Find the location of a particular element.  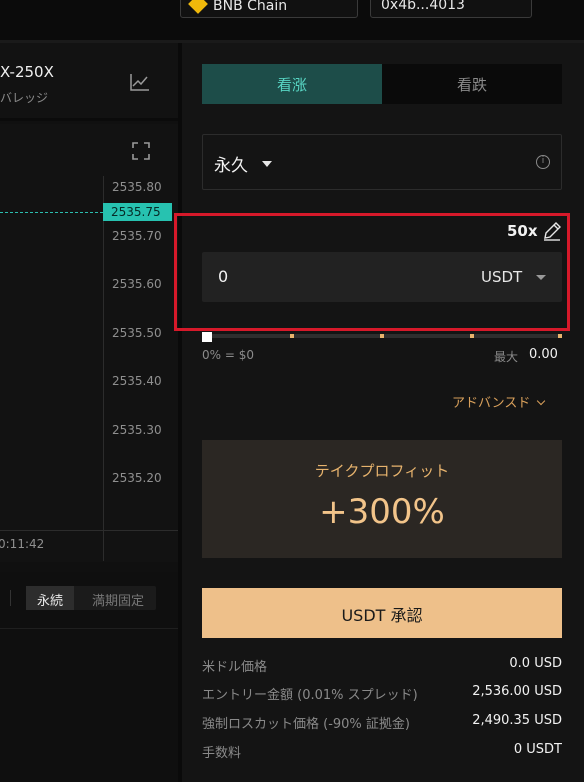

slider-handle is located at coordinates (207, 337).